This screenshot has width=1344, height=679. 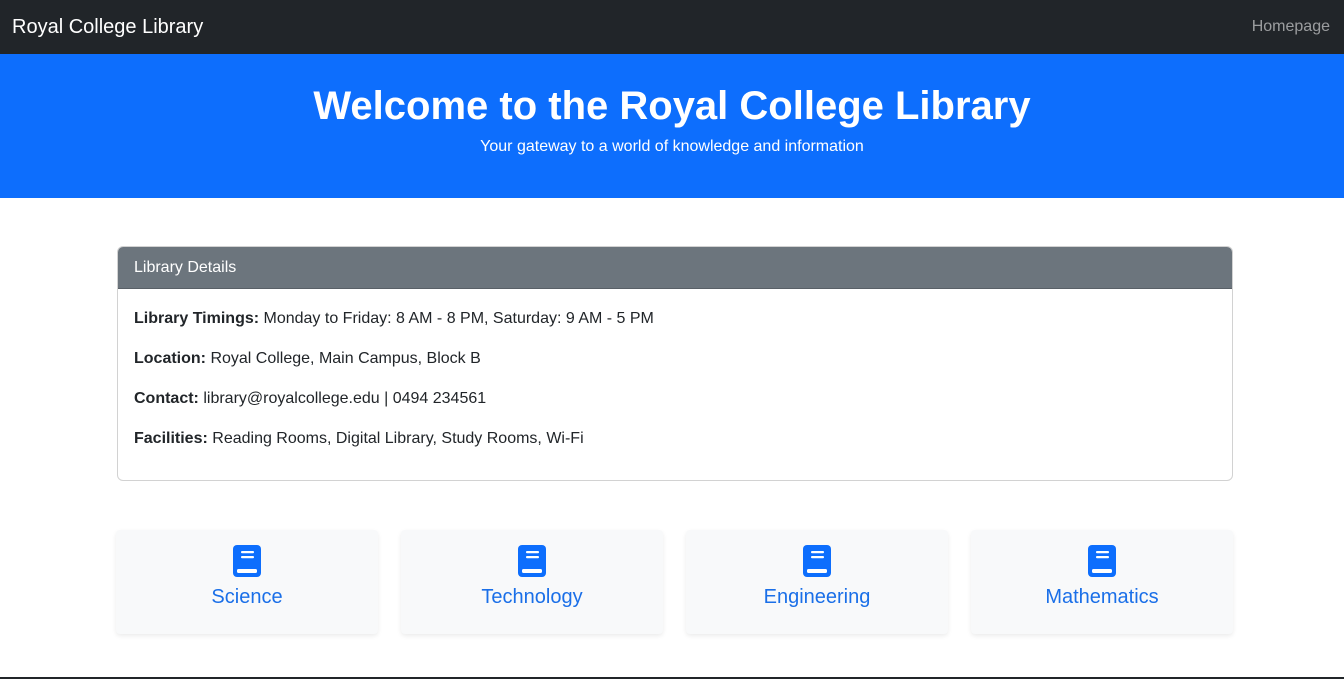 I want to click on detail-label: Contact:, so click(x=166, y=398).